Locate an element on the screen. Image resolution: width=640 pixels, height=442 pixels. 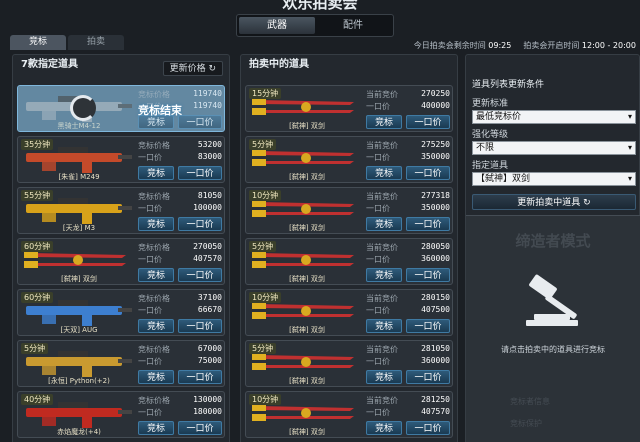
timer-bar: 今日拍卖会剩余时间 09:25 拍卖会开启时间 12:00 - 20:00 is located at coordinates (525, 45).